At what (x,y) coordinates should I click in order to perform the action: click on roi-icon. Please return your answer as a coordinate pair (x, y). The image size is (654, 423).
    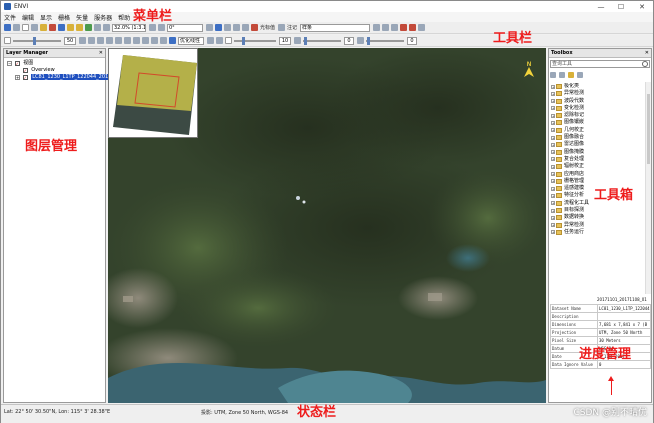
    Looking at the image, I should click on (254, 27).